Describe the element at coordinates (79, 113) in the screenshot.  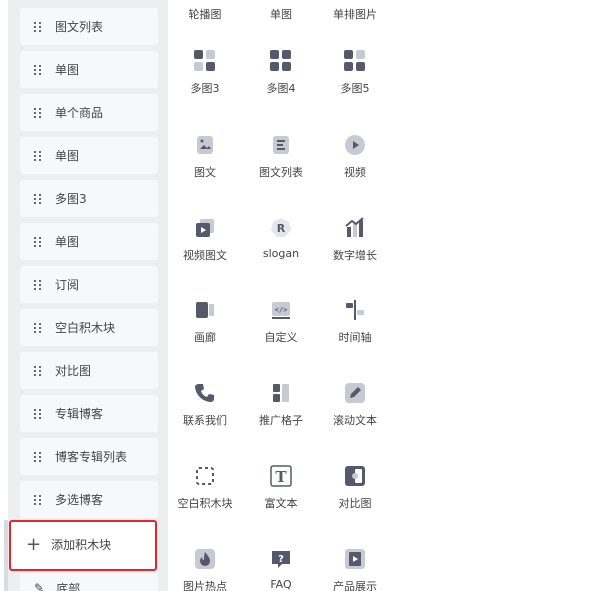
I see `block-item-label: 单个商品` at that location.